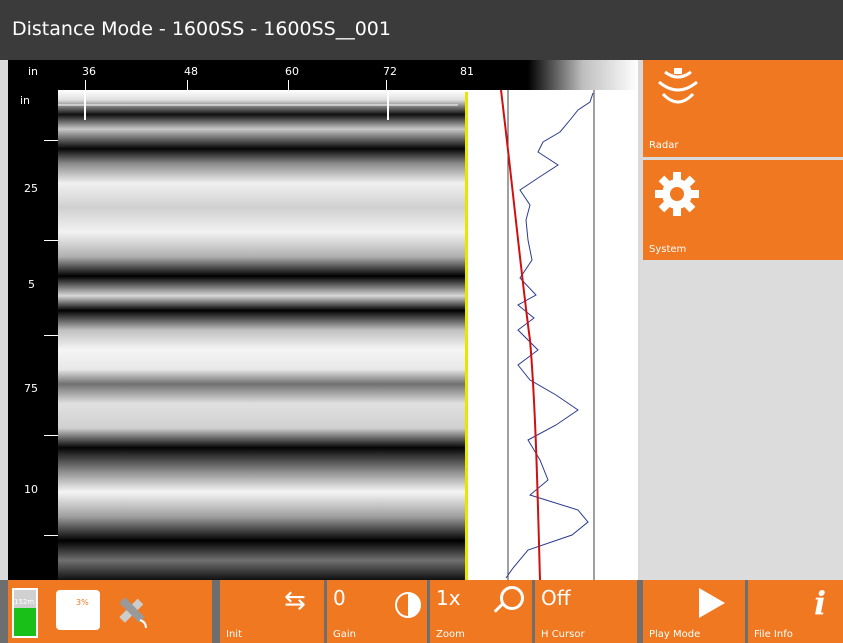 The image size is (843, 643). I want to click on file-info-label: File Info, so click(773, 634).